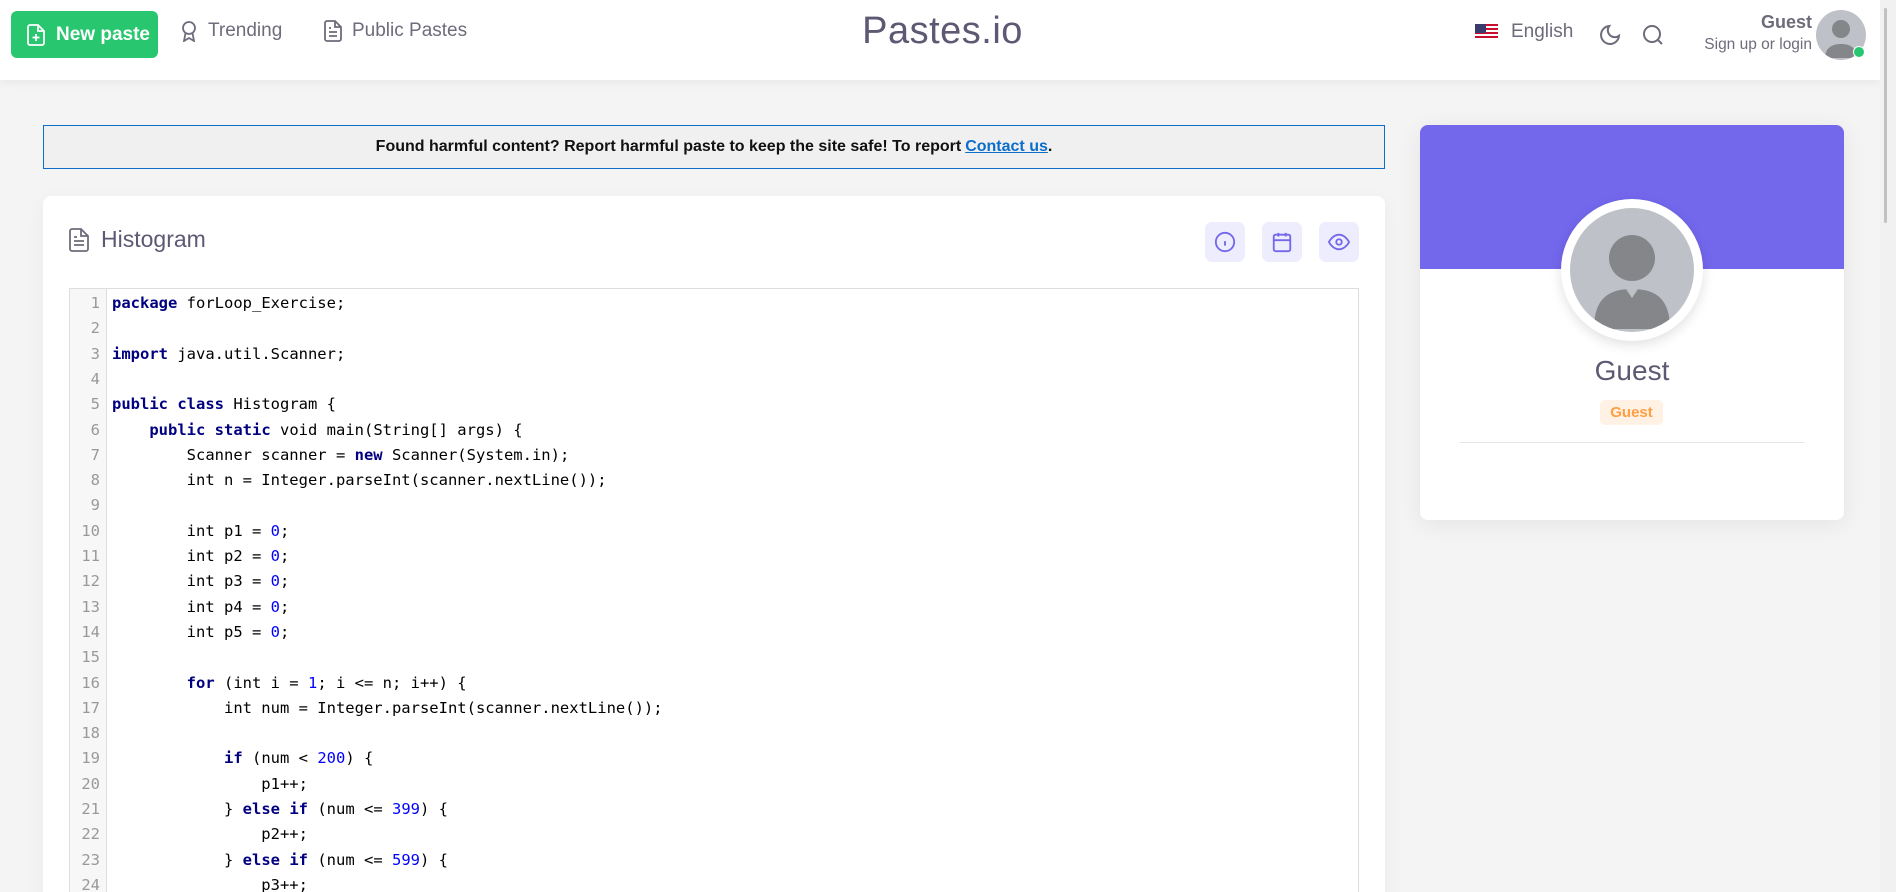 This screenshot has height=892, width=1896. I want to click on moon-icon, so click(1610, 34).